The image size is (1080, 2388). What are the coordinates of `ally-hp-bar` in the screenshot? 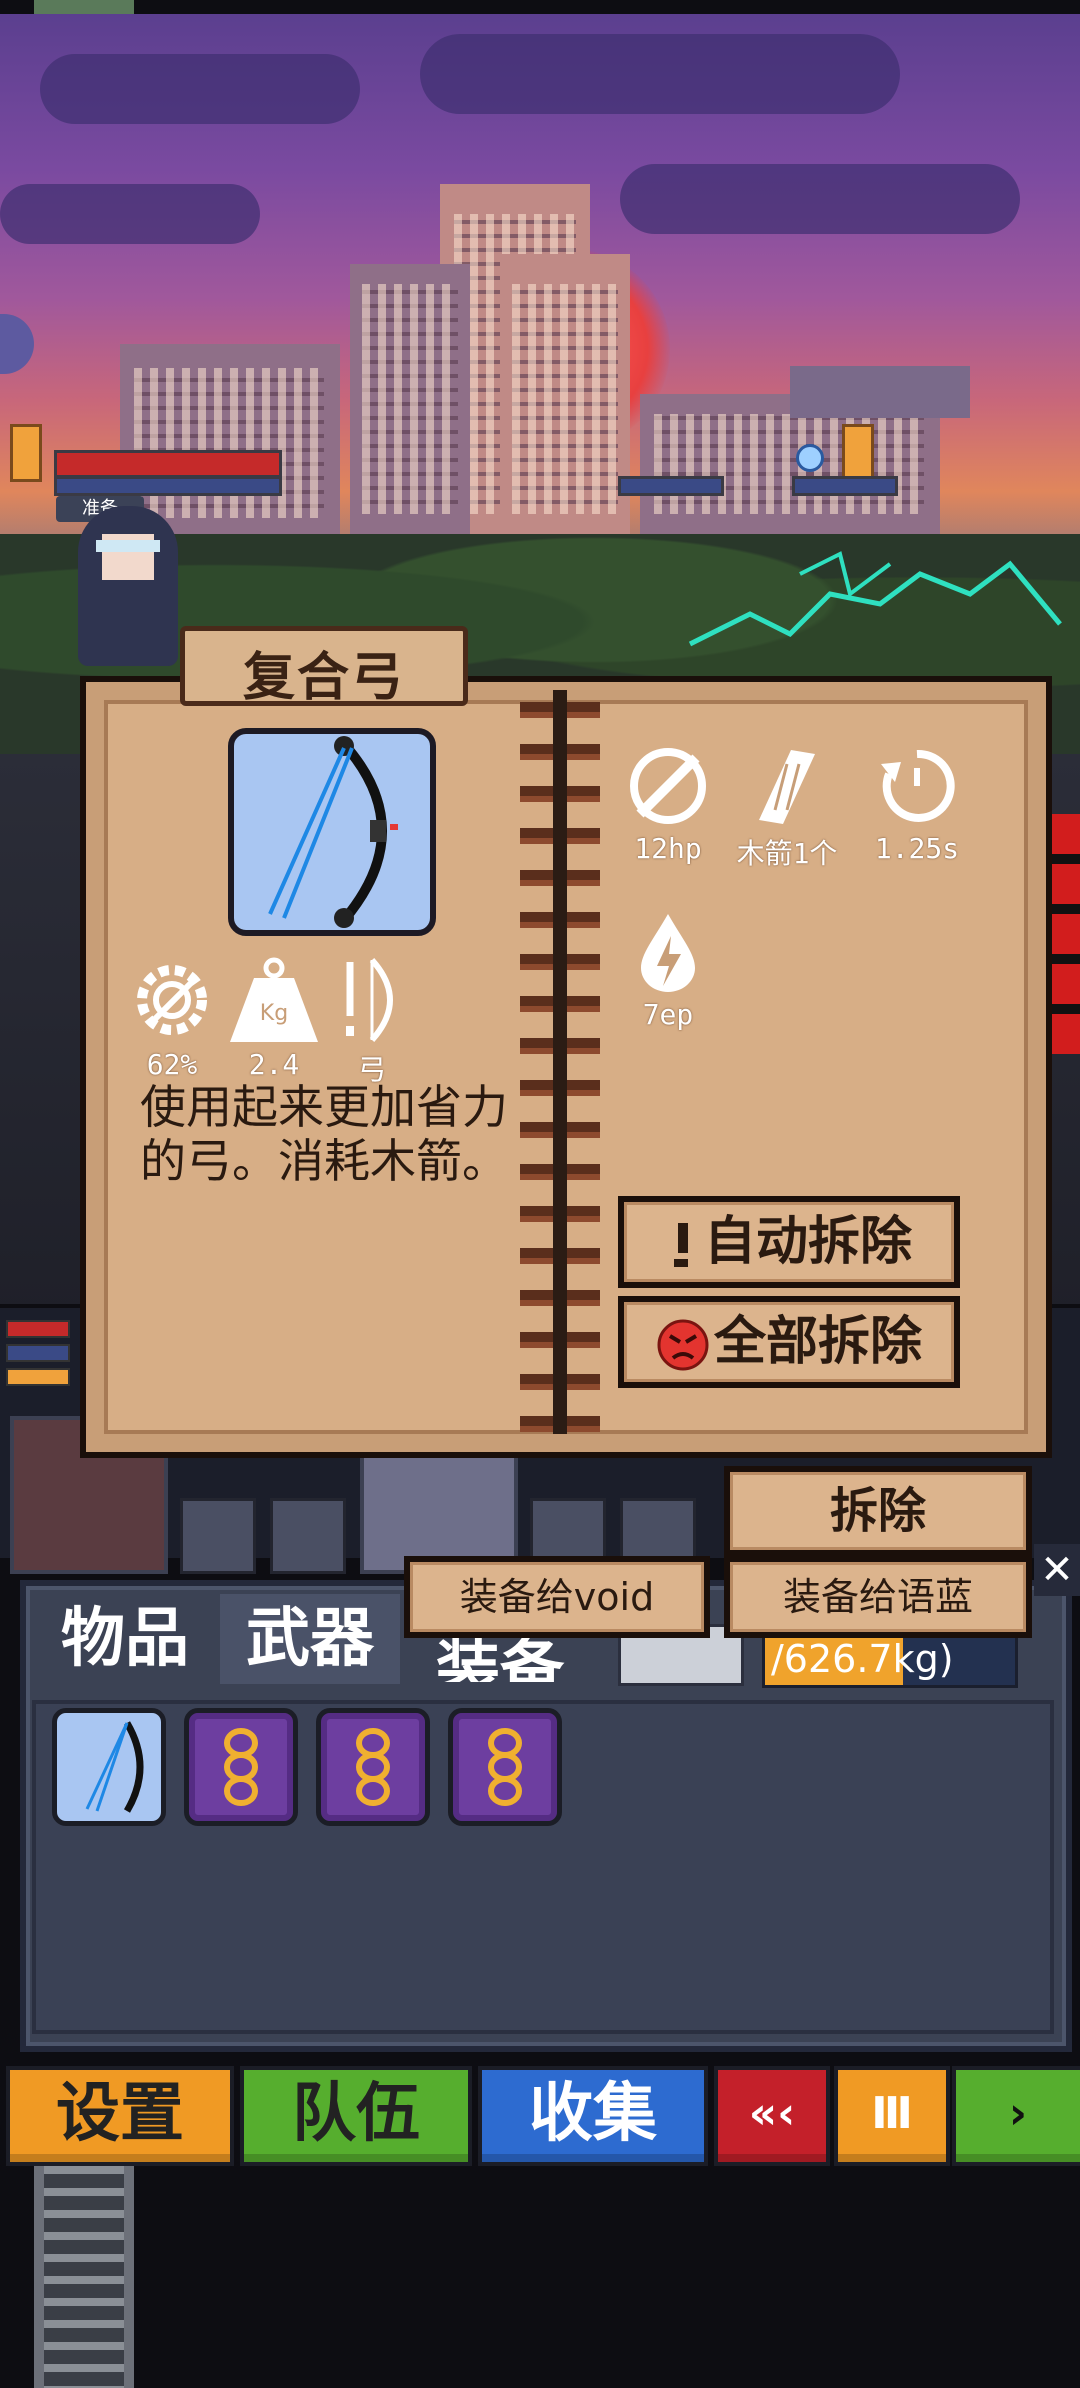 It's located at (168, 464).